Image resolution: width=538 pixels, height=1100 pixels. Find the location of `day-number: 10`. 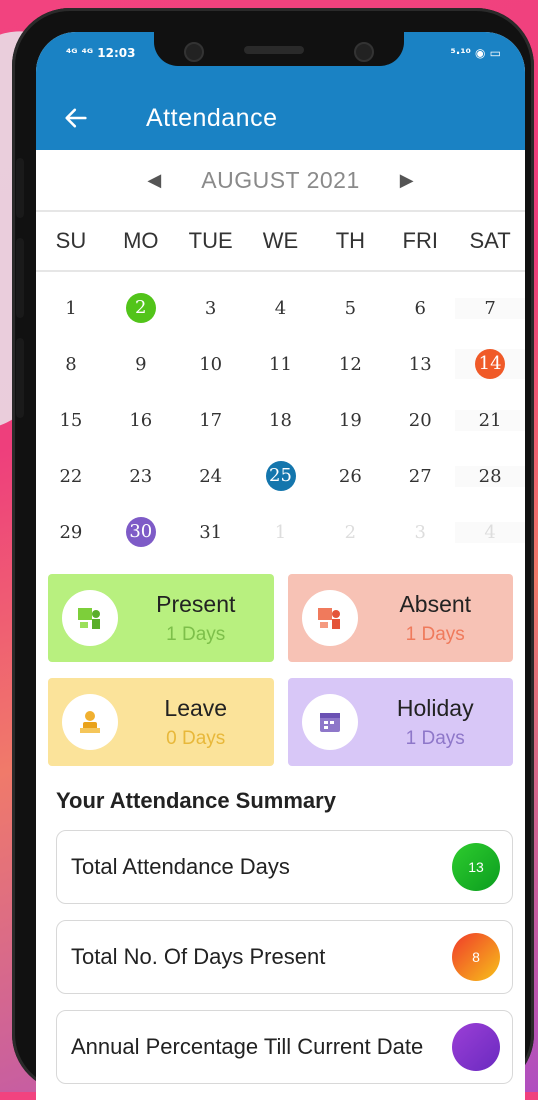

day-number: 10 is located at coordinates (211, 364).